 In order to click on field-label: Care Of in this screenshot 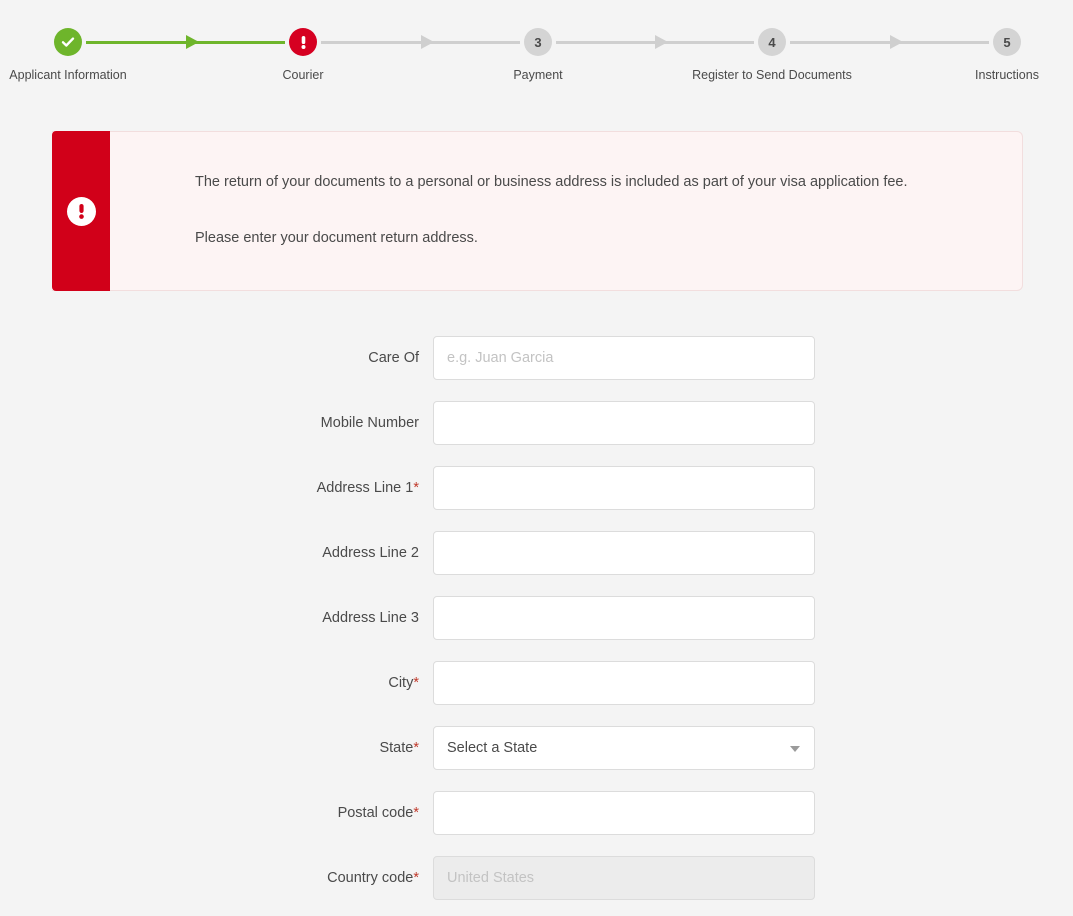, I will do `click(216, 358)`.